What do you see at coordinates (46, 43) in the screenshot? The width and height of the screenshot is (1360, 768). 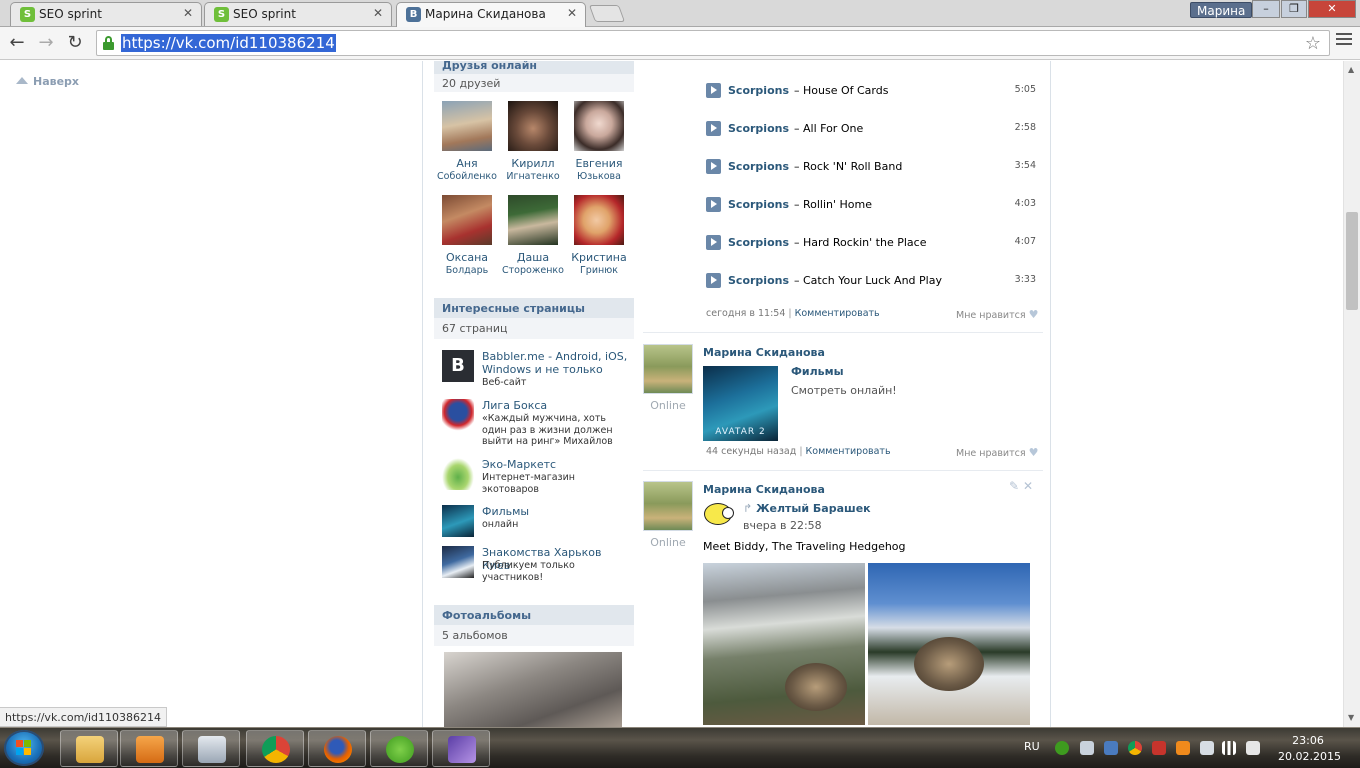 I see `forward-arrow-icon: →` at bounding box center [46, 43].